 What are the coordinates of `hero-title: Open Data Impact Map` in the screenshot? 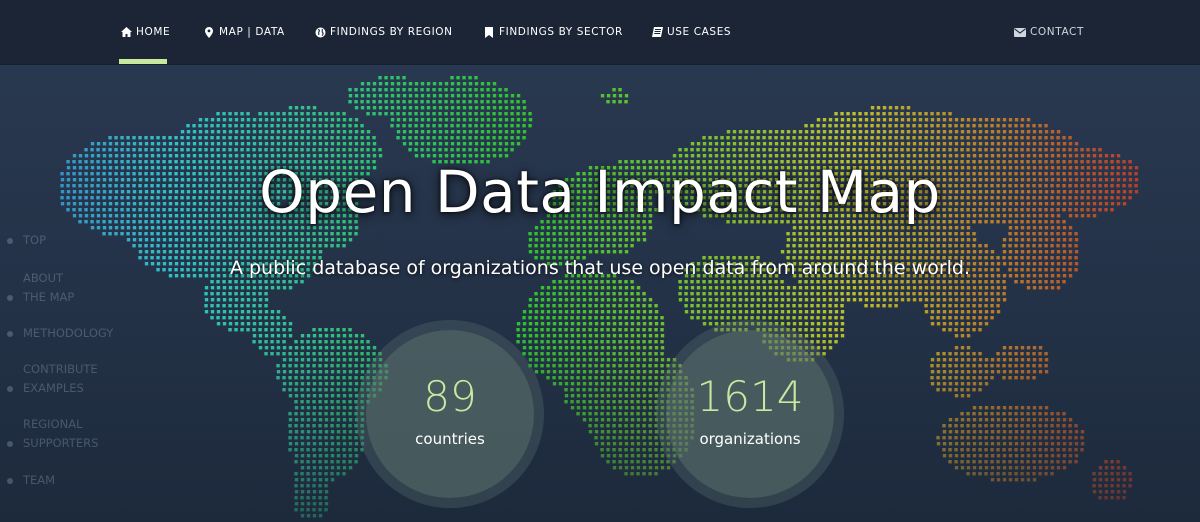 It's located at (600, 192).